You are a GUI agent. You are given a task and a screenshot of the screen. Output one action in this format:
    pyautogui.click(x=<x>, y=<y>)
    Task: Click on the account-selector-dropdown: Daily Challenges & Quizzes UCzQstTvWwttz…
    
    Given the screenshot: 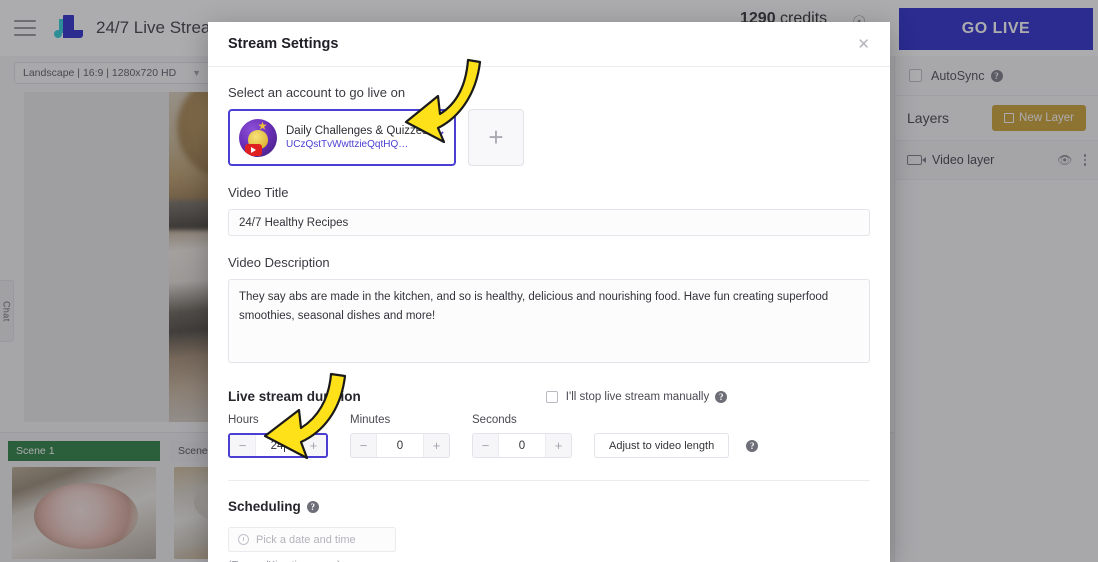 What is the action you would take?
    pyautogui.click(x=342, y=137)
    